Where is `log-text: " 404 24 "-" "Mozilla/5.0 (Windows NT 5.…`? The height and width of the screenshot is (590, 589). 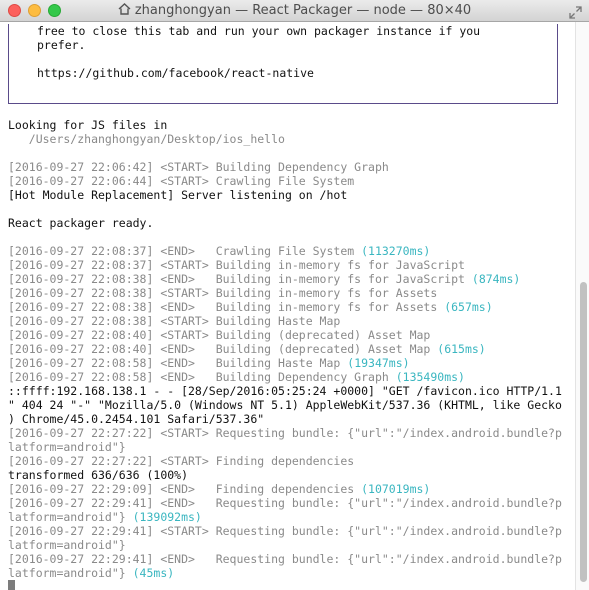 log-text: " 404 24 "-" "Mozilla/5.0 (Windows NT 5.… is located at coordinates (285, 405).